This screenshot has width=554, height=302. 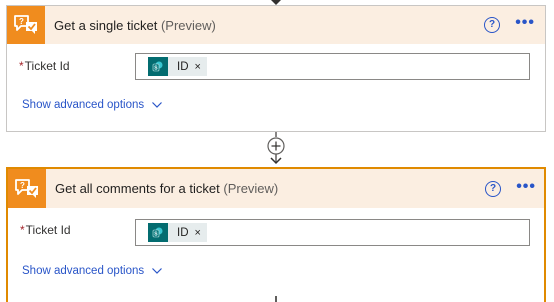 I want to click on action-title-text: Get all comments for a ticket, so click(x=137, y=188).